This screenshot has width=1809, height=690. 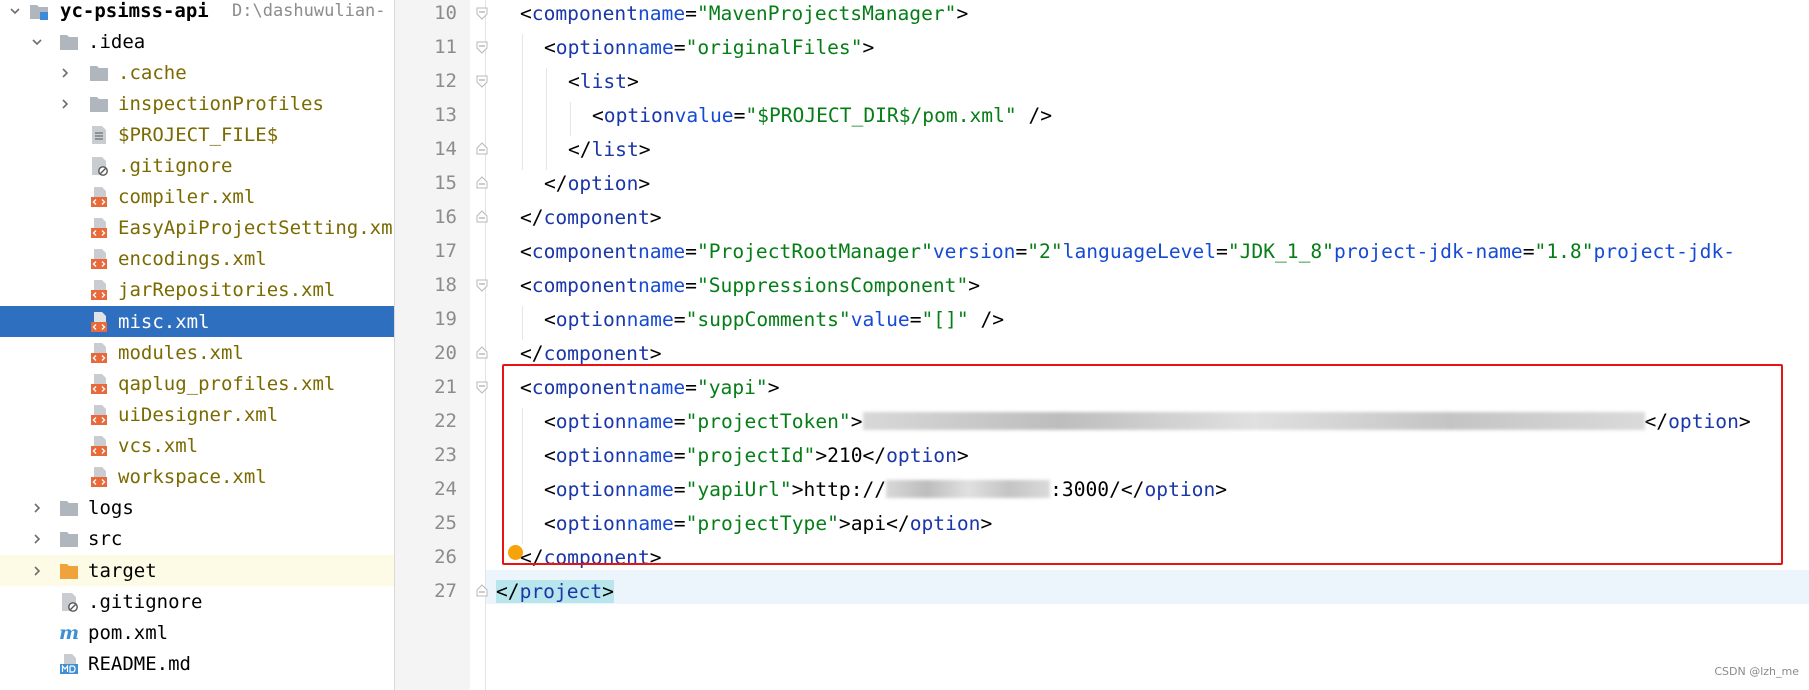 What do you see at coordinates (256, 227) in the screenshot?
I see `tree-item-label: EasyApiProjectSetting.xml` at bounding box center [256, 227].